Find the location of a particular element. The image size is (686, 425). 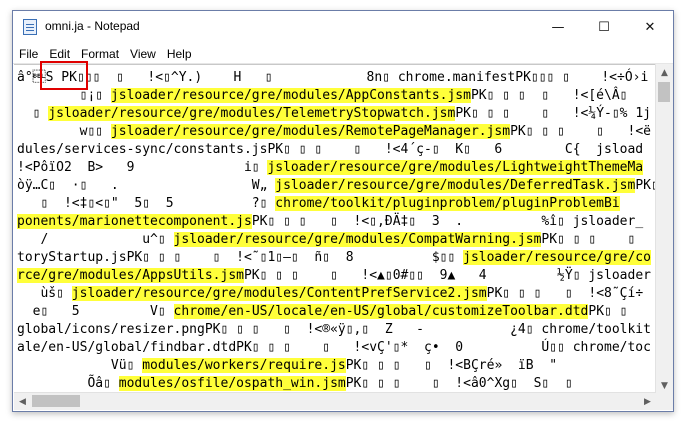

text-segment: ▯ is located at coordinates (33, 113).